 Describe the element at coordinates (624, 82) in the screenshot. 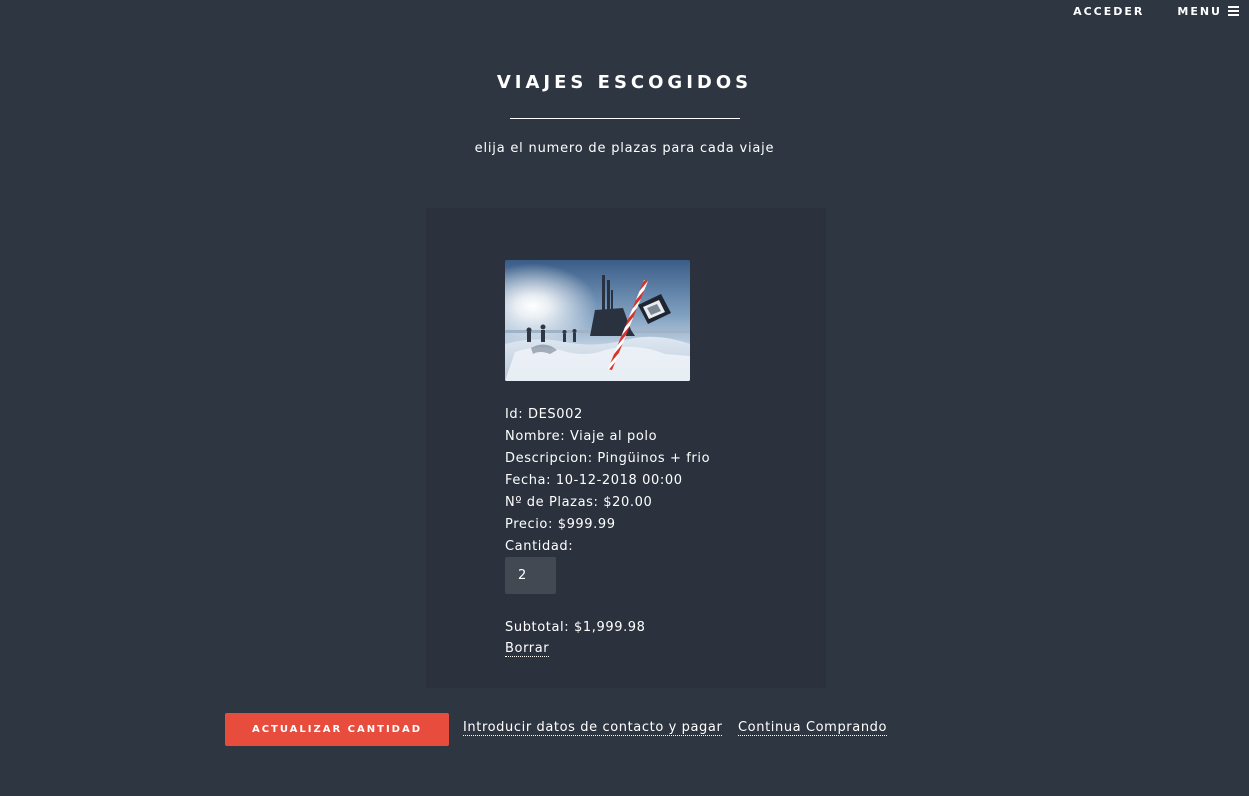

I see `page-title: VIAJES ESCOGIDOS` at that location.